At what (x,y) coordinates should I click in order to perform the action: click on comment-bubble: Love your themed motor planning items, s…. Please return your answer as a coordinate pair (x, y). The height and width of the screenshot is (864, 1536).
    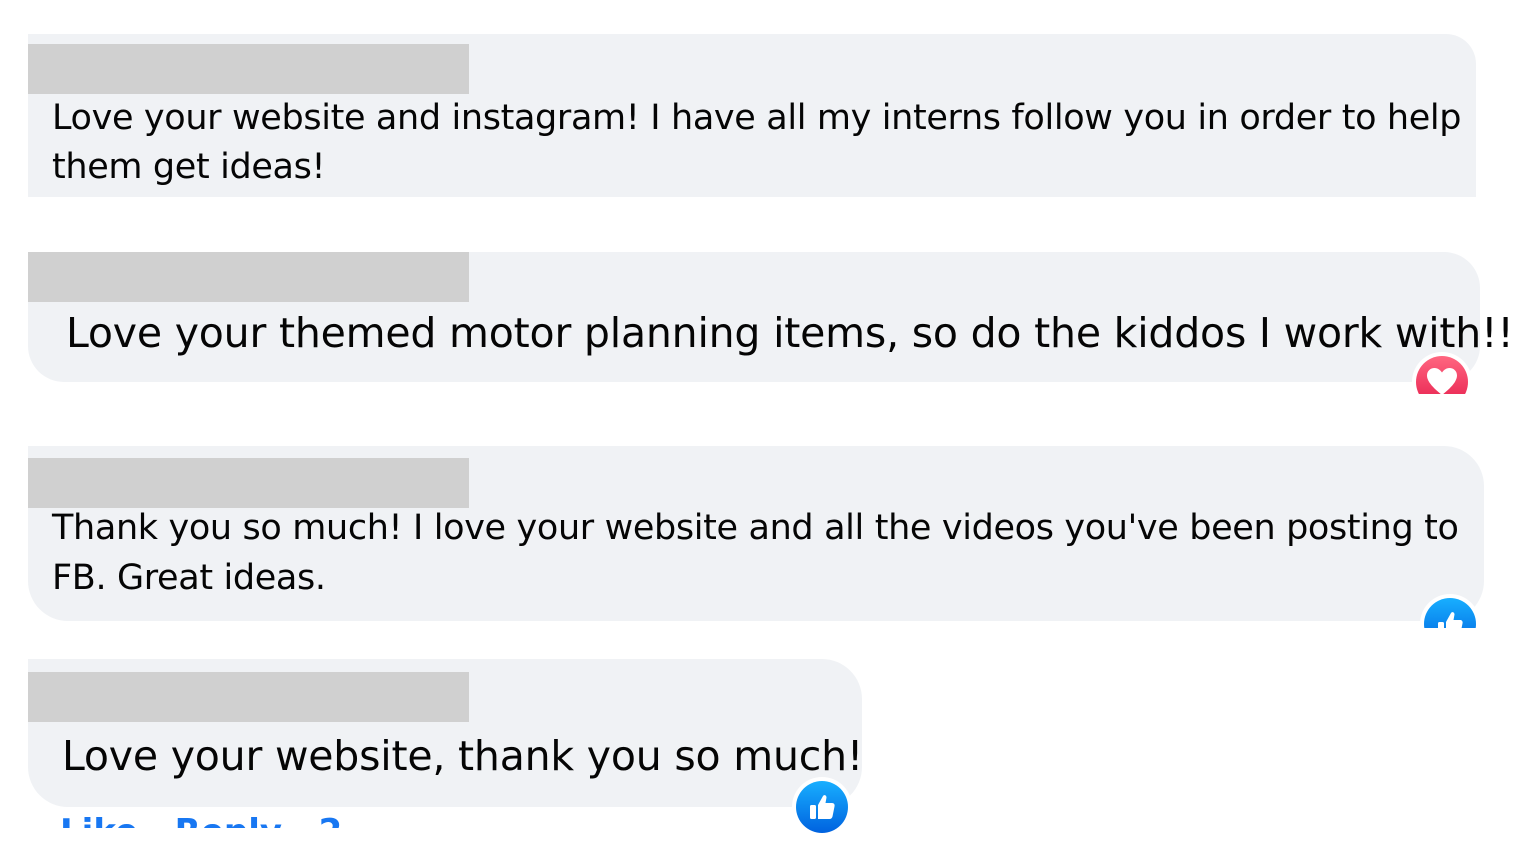
    Looking at the image, I should click on (771, 317).